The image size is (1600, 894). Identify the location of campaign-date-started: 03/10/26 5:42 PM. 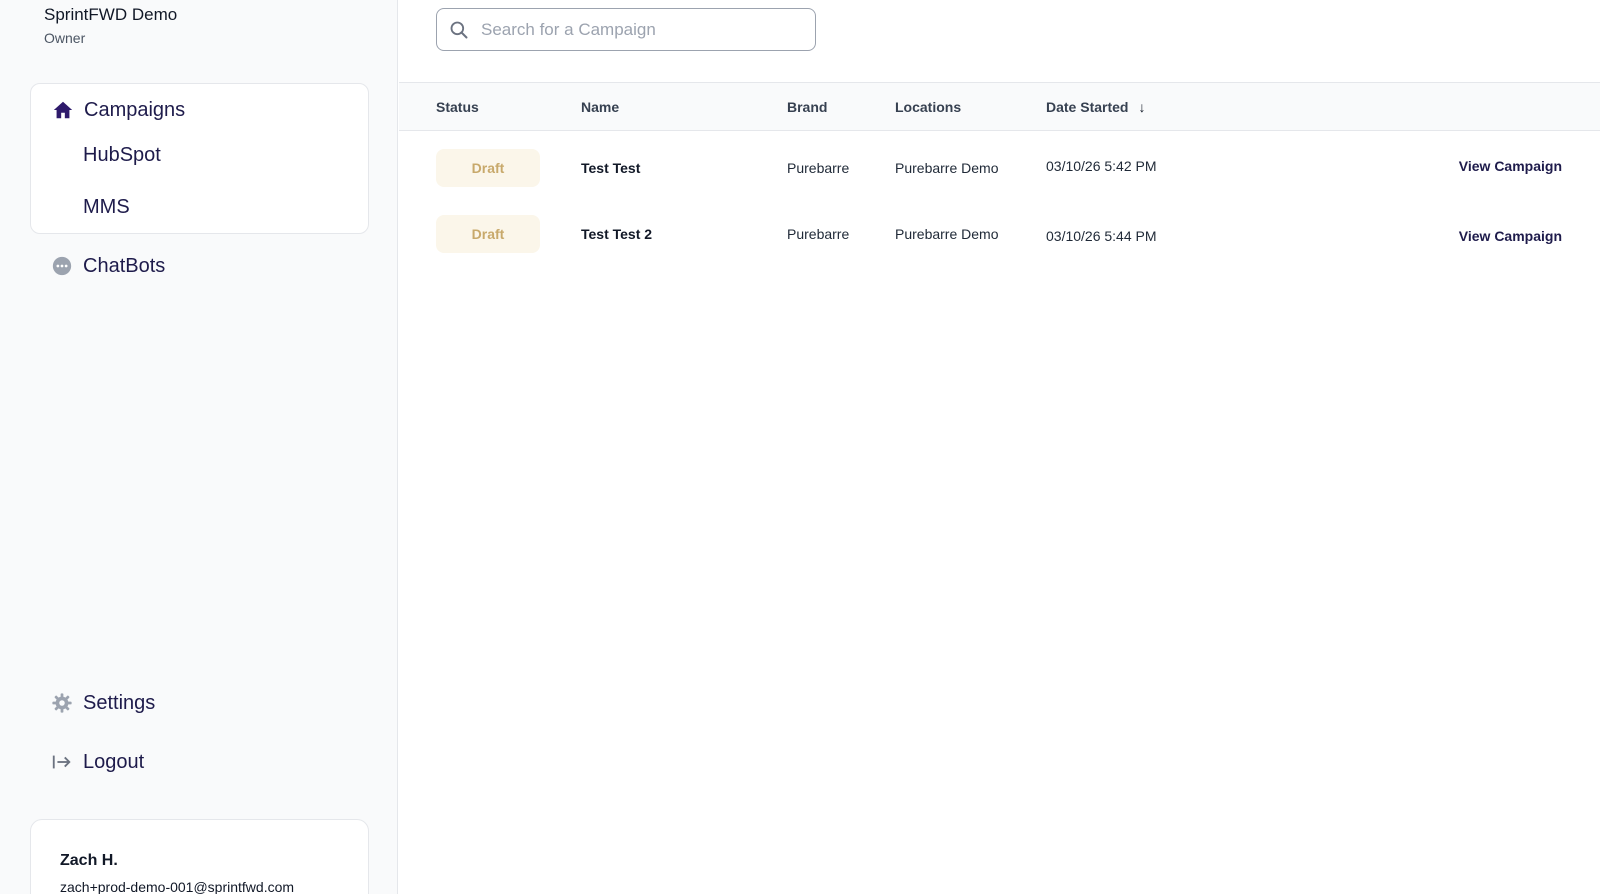
(1101, 166).